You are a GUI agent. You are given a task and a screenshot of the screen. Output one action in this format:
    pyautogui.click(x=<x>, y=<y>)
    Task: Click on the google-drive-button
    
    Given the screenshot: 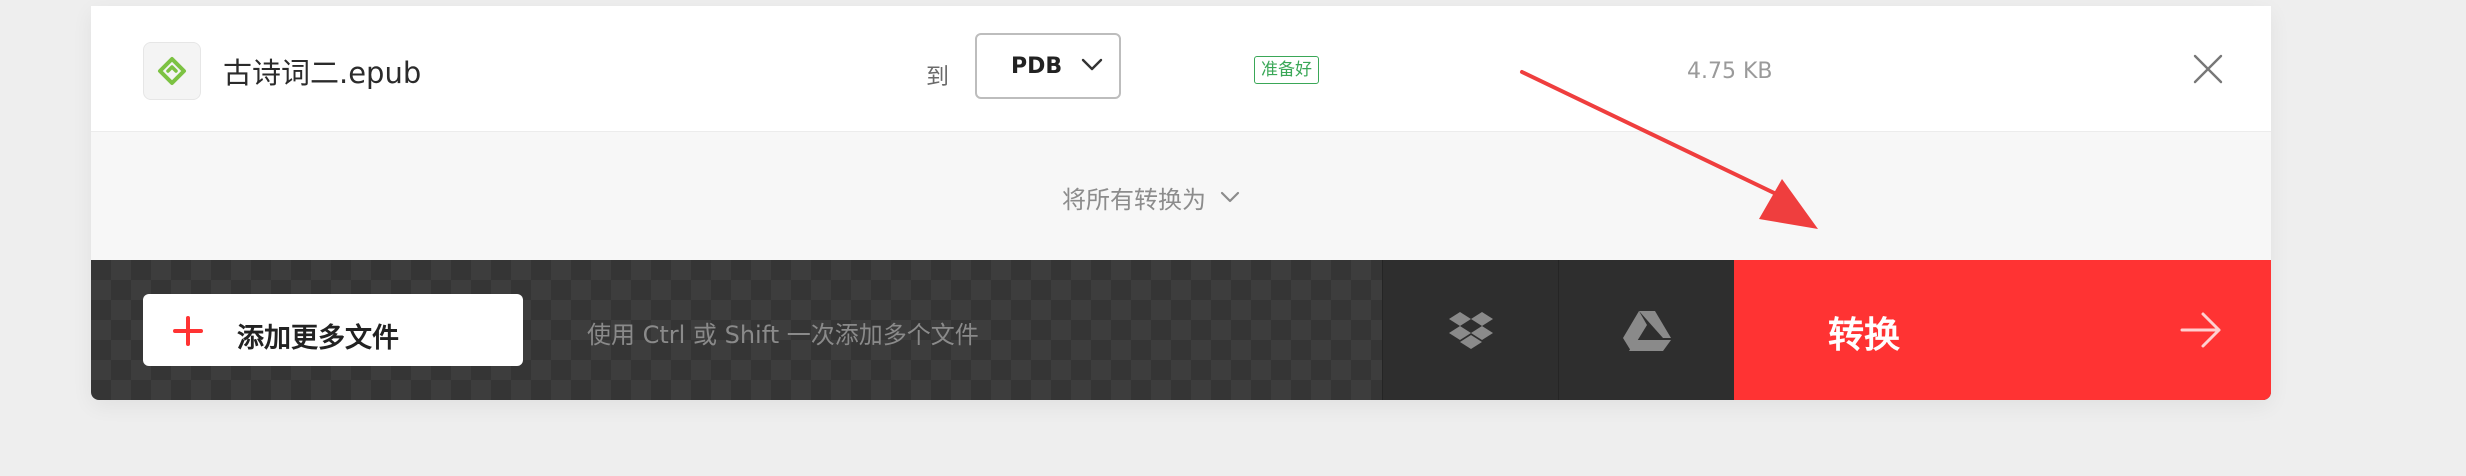 What is the action you would take?
    pyautogui.click(x=1646, y=330)
    